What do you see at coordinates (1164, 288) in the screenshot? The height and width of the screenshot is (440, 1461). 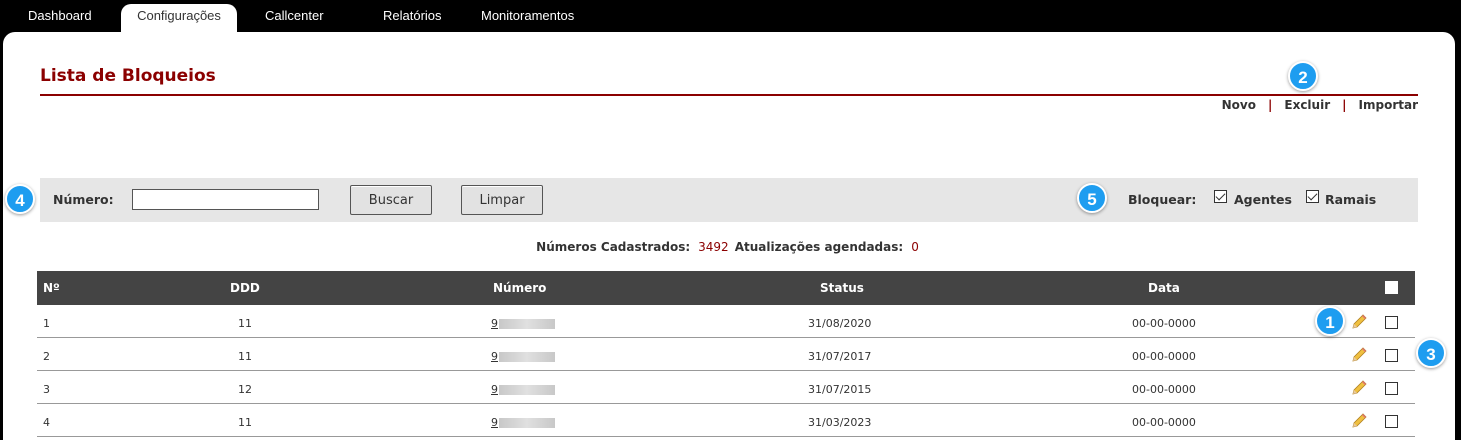 I see `header-data: Data` at bounding box center [1164, 288].